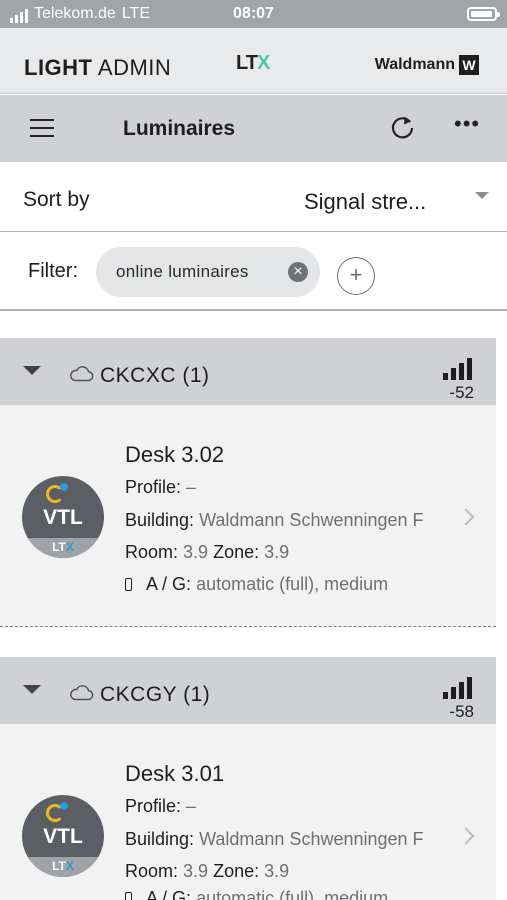 The image size is (507, 900). I want to click on group-signal: -52, so click(458, 380).